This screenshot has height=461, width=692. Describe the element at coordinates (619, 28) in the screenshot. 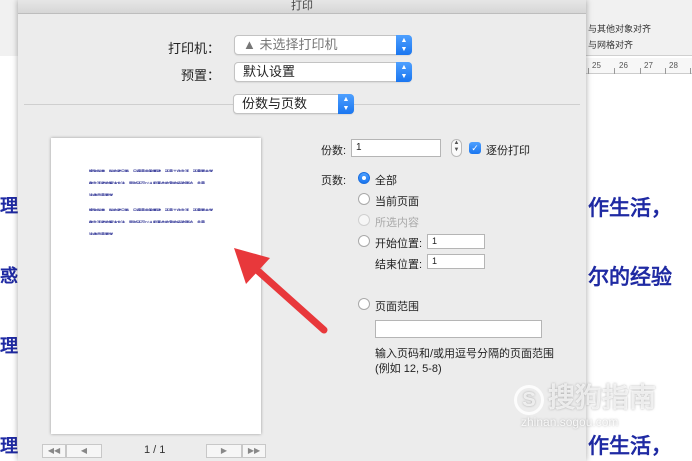

I see `align-other-objects-button: 与其他对象对齐` at that location.